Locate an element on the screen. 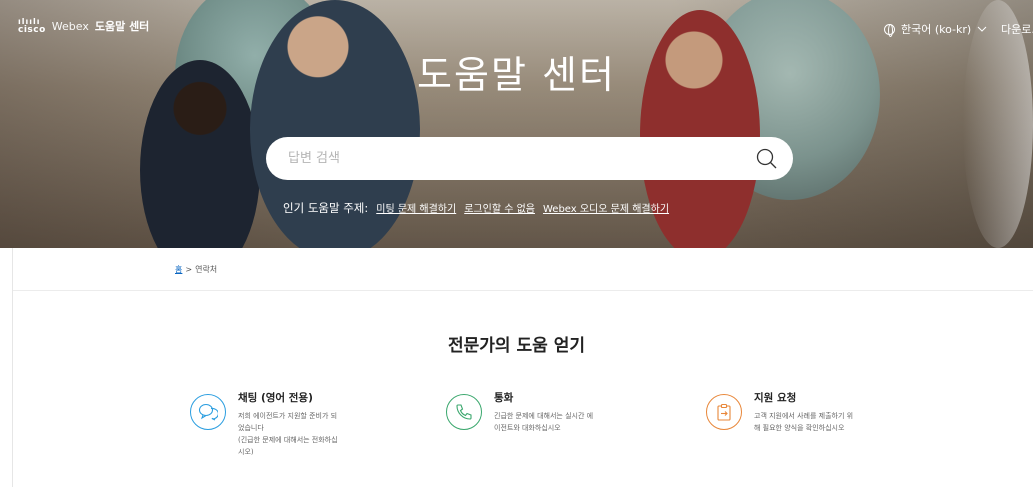  globe-icon is located at coordinates (889, 30).